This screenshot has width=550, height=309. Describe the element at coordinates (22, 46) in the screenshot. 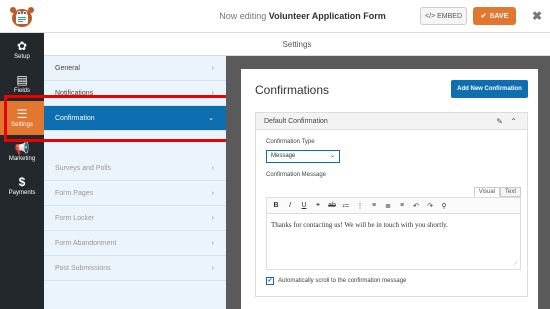

I see `gear-icon: ✿` at that location.